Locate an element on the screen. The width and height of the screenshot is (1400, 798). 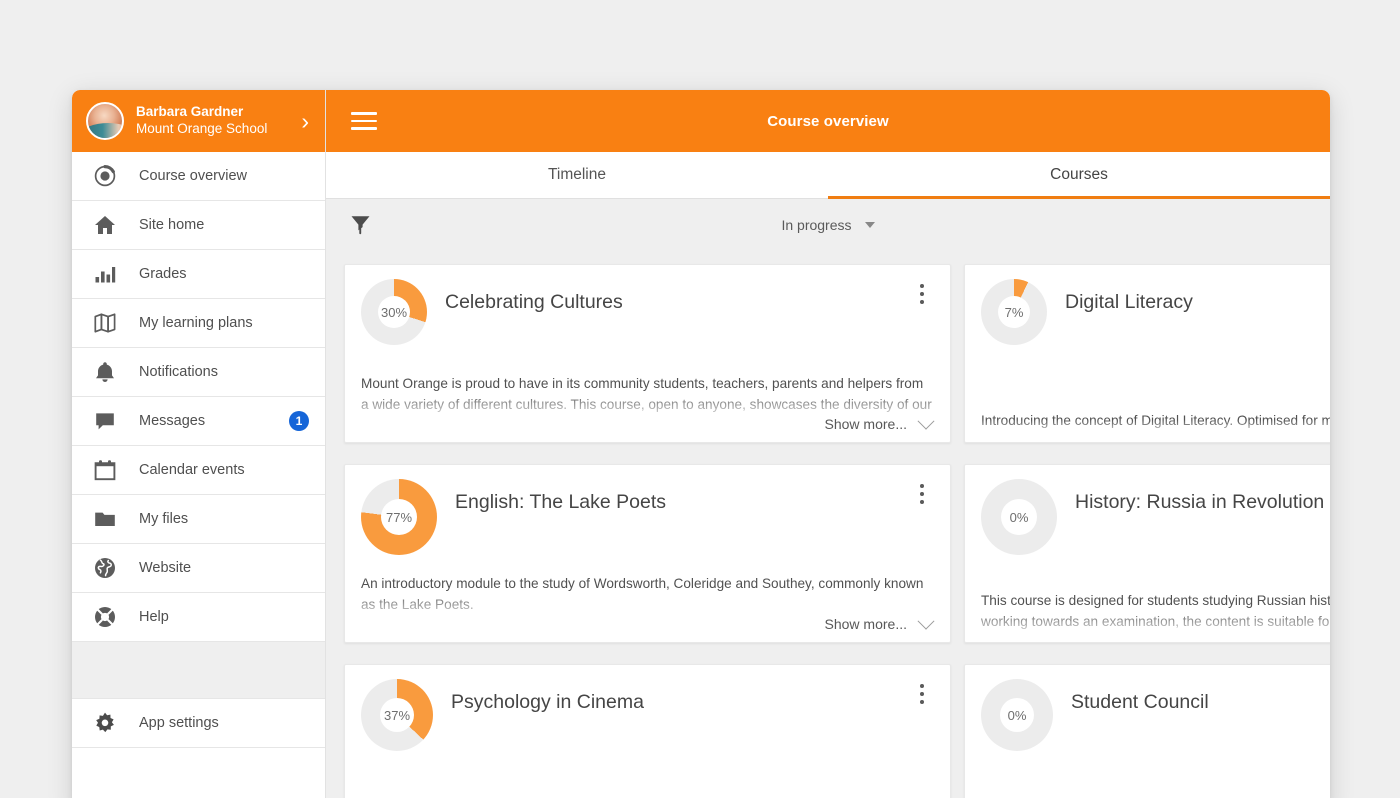
tab-label: Timeline is located at coordinates (577, 174).